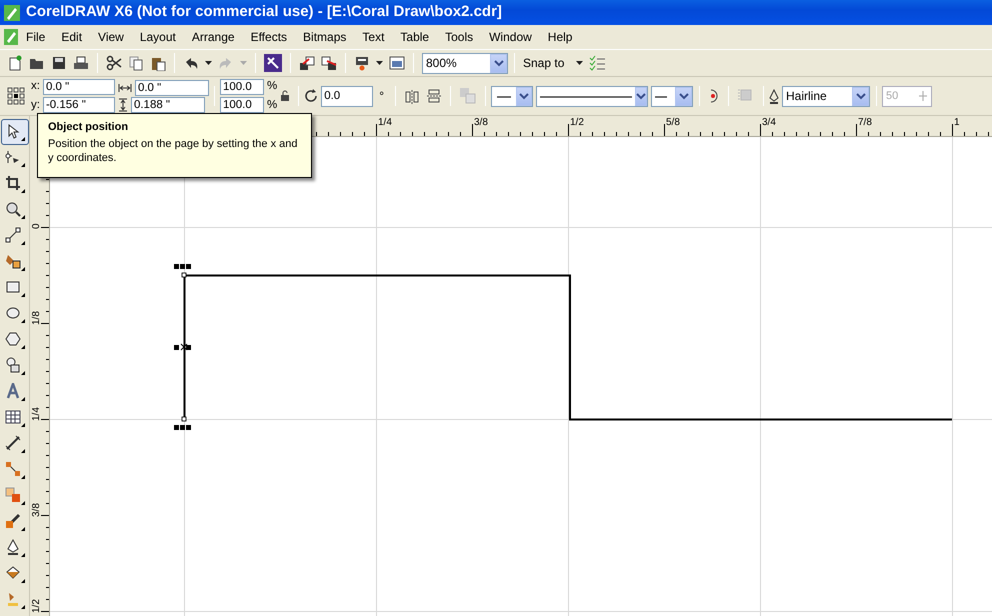  What do you see at coordinates (15, 158) in the screenshot?
I see `shape-tool-icon` at bounding box center [15, 158].